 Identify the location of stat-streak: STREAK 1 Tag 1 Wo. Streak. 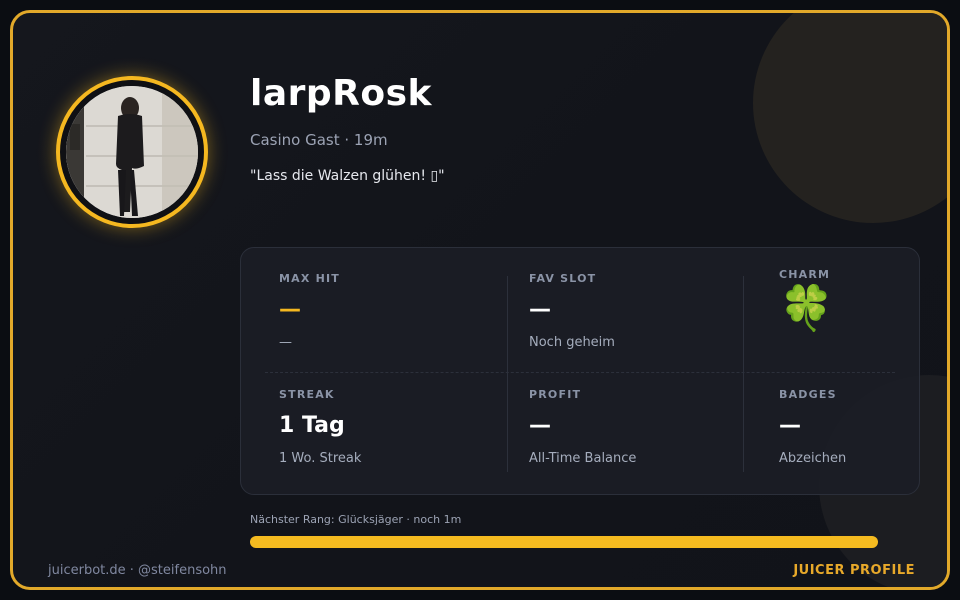
(320, 427).